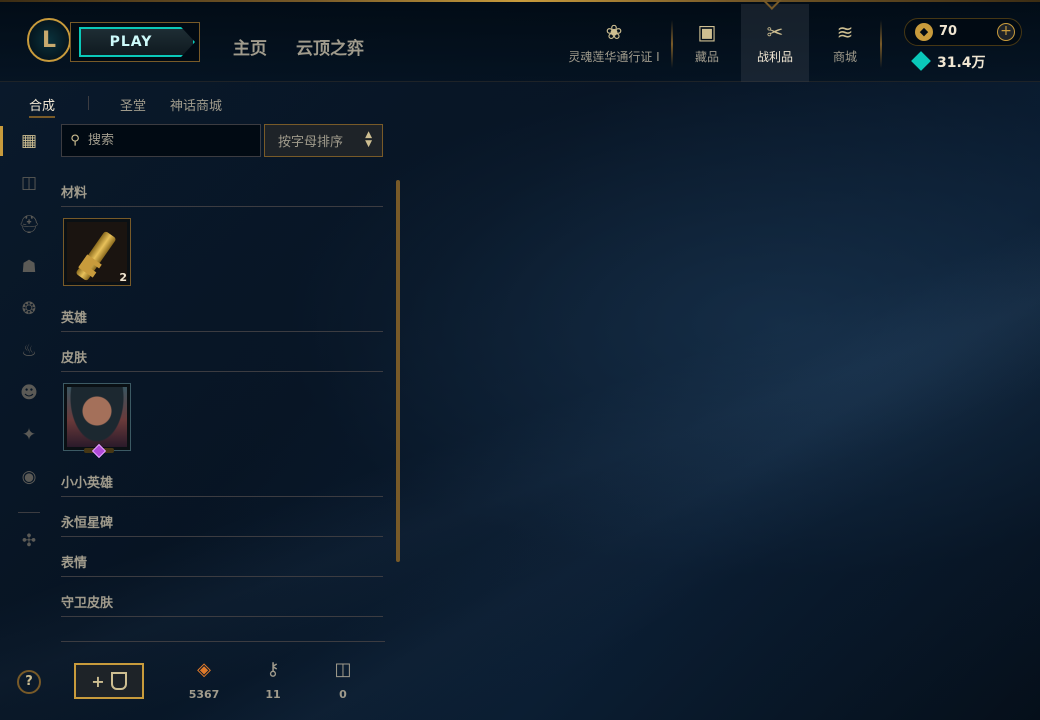  I want to click on tab-divider, so click(88, 103).